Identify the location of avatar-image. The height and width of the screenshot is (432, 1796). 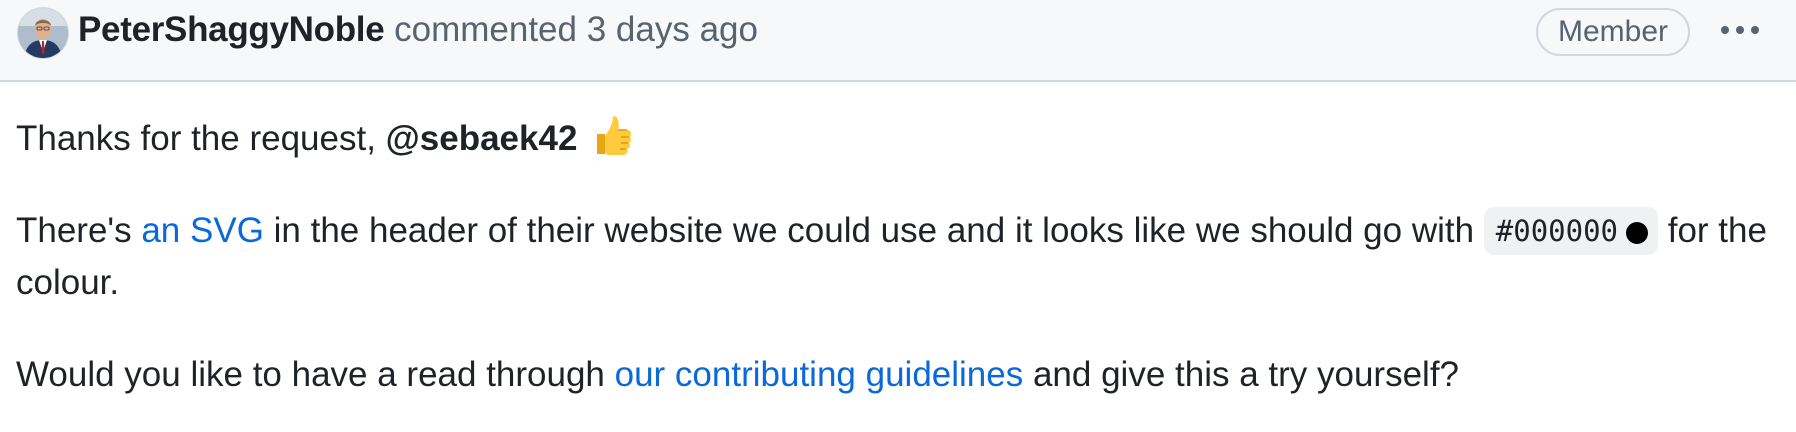
(43, 33).